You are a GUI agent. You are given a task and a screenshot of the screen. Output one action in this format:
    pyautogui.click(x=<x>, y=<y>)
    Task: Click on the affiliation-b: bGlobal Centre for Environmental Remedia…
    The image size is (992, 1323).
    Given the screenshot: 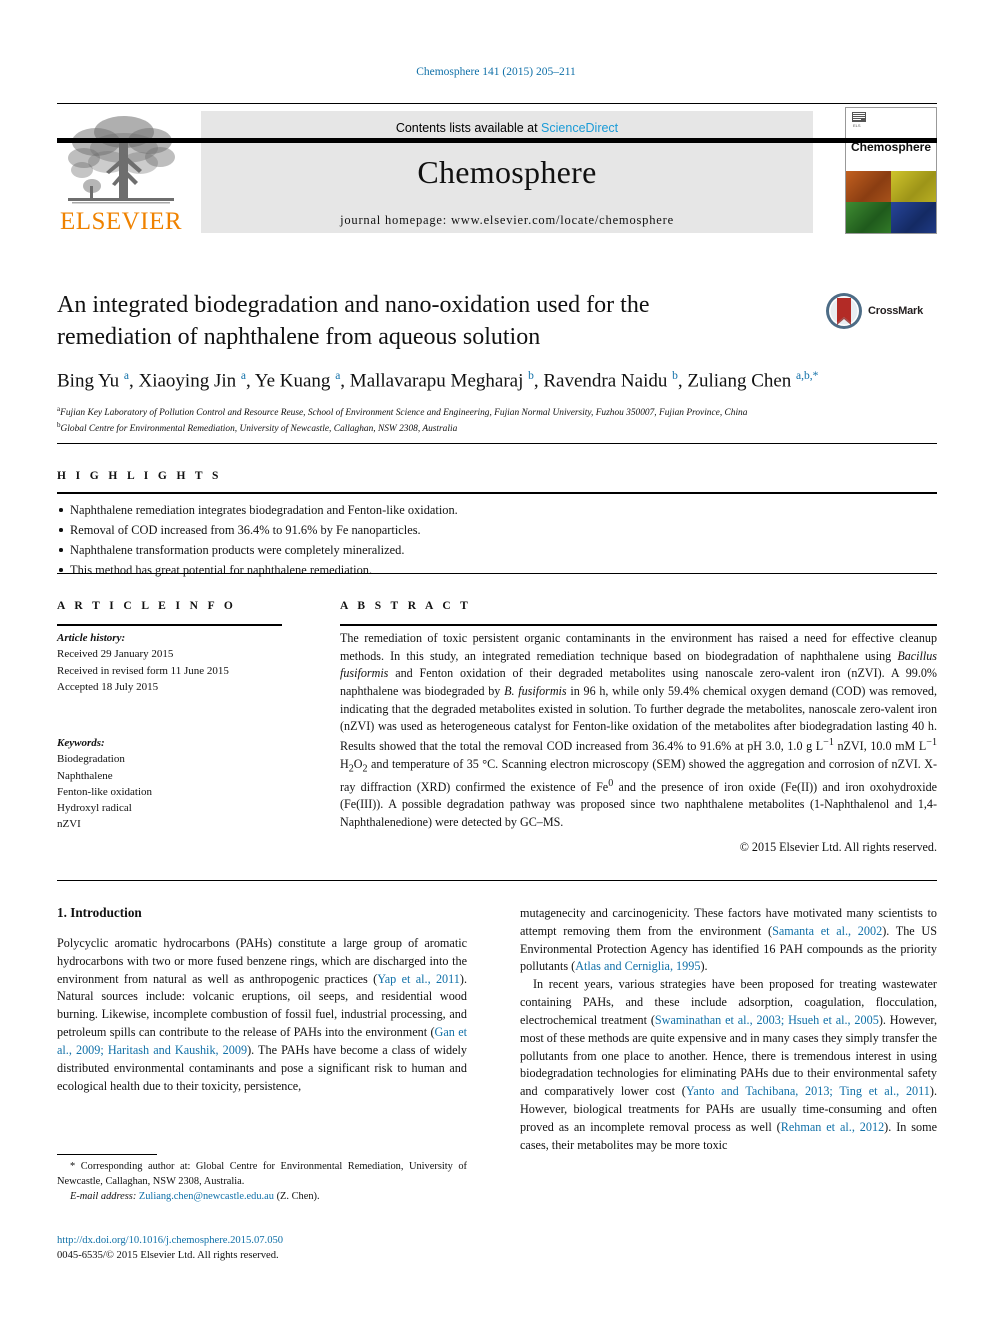 What is the action you would take?
    pyautogui.click(x=497, y=428)
    